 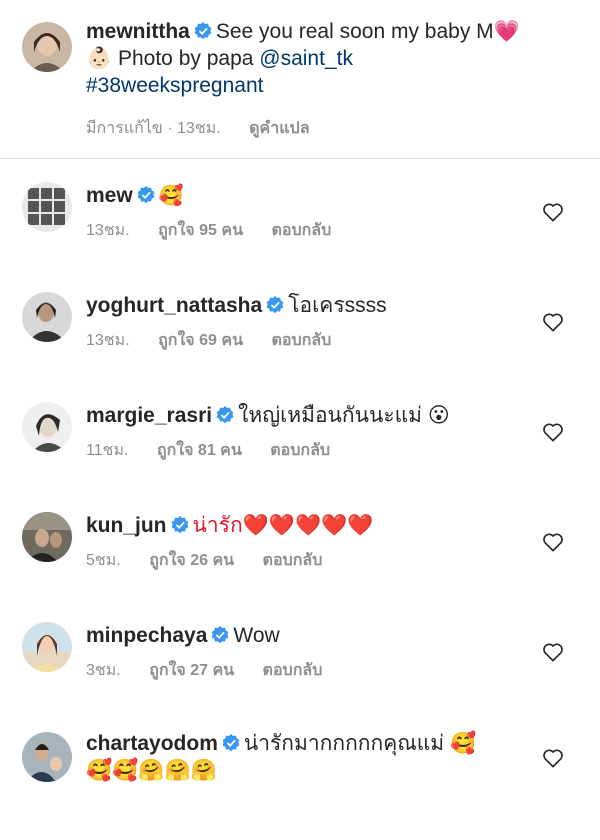 I want to click on caption-line1: See you real soon my baby M💗, so click(x=367, y=31).